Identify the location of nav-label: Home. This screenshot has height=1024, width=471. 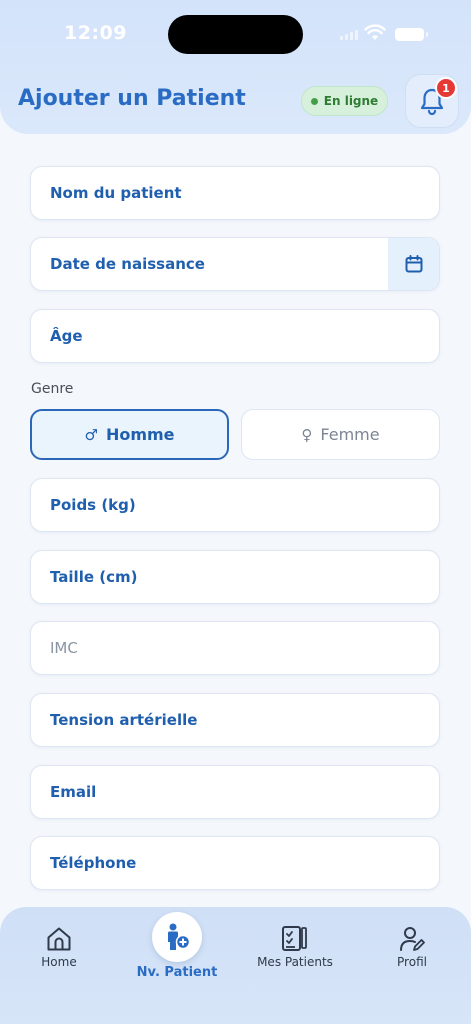
(59, 962).